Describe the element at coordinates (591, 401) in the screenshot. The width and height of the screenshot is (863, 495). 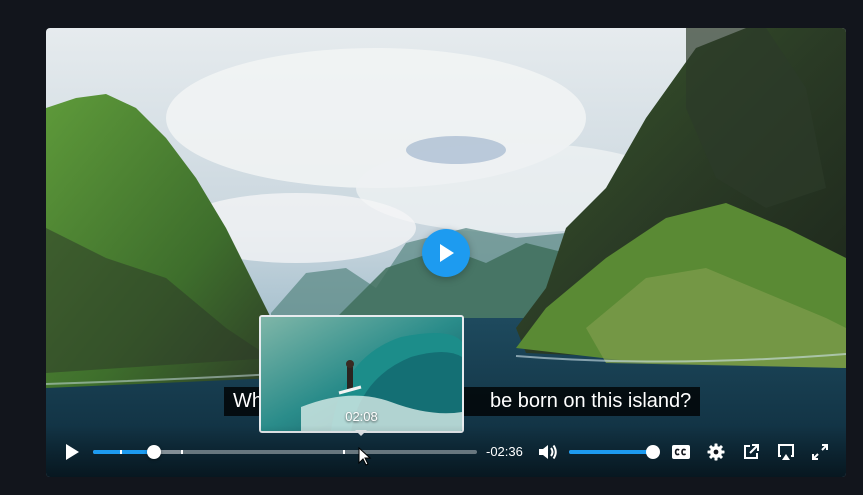
I see `caption-text-end: be born on this island?` at that location.